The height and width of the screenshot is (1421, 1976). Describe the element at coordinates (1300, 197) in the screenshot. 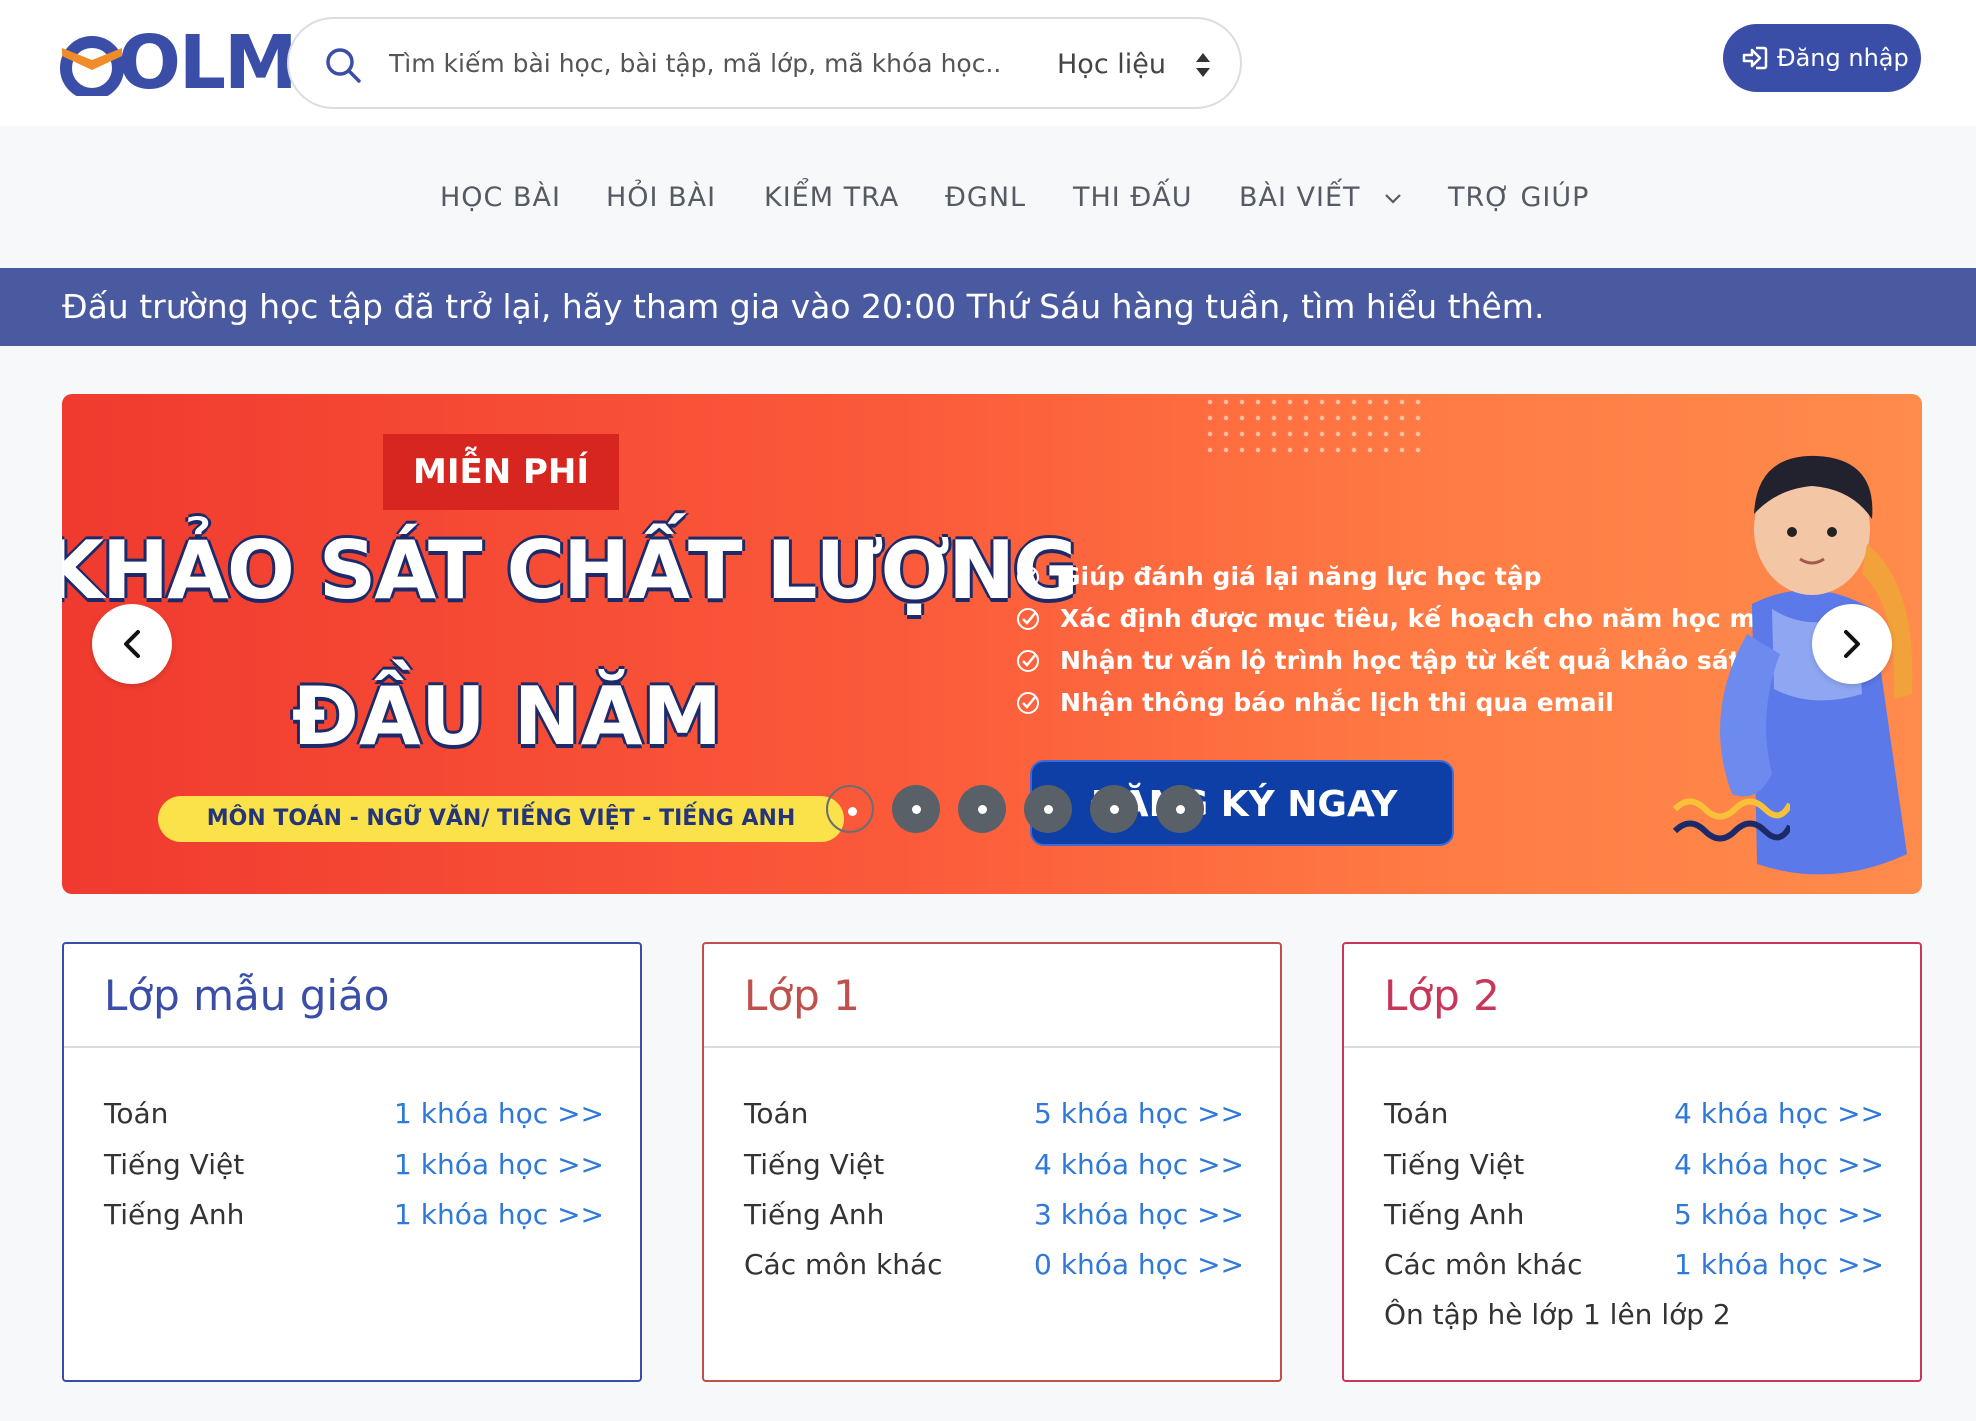

I see `nav-item-bai-viet-label: BÀI VIẾT` at that location.